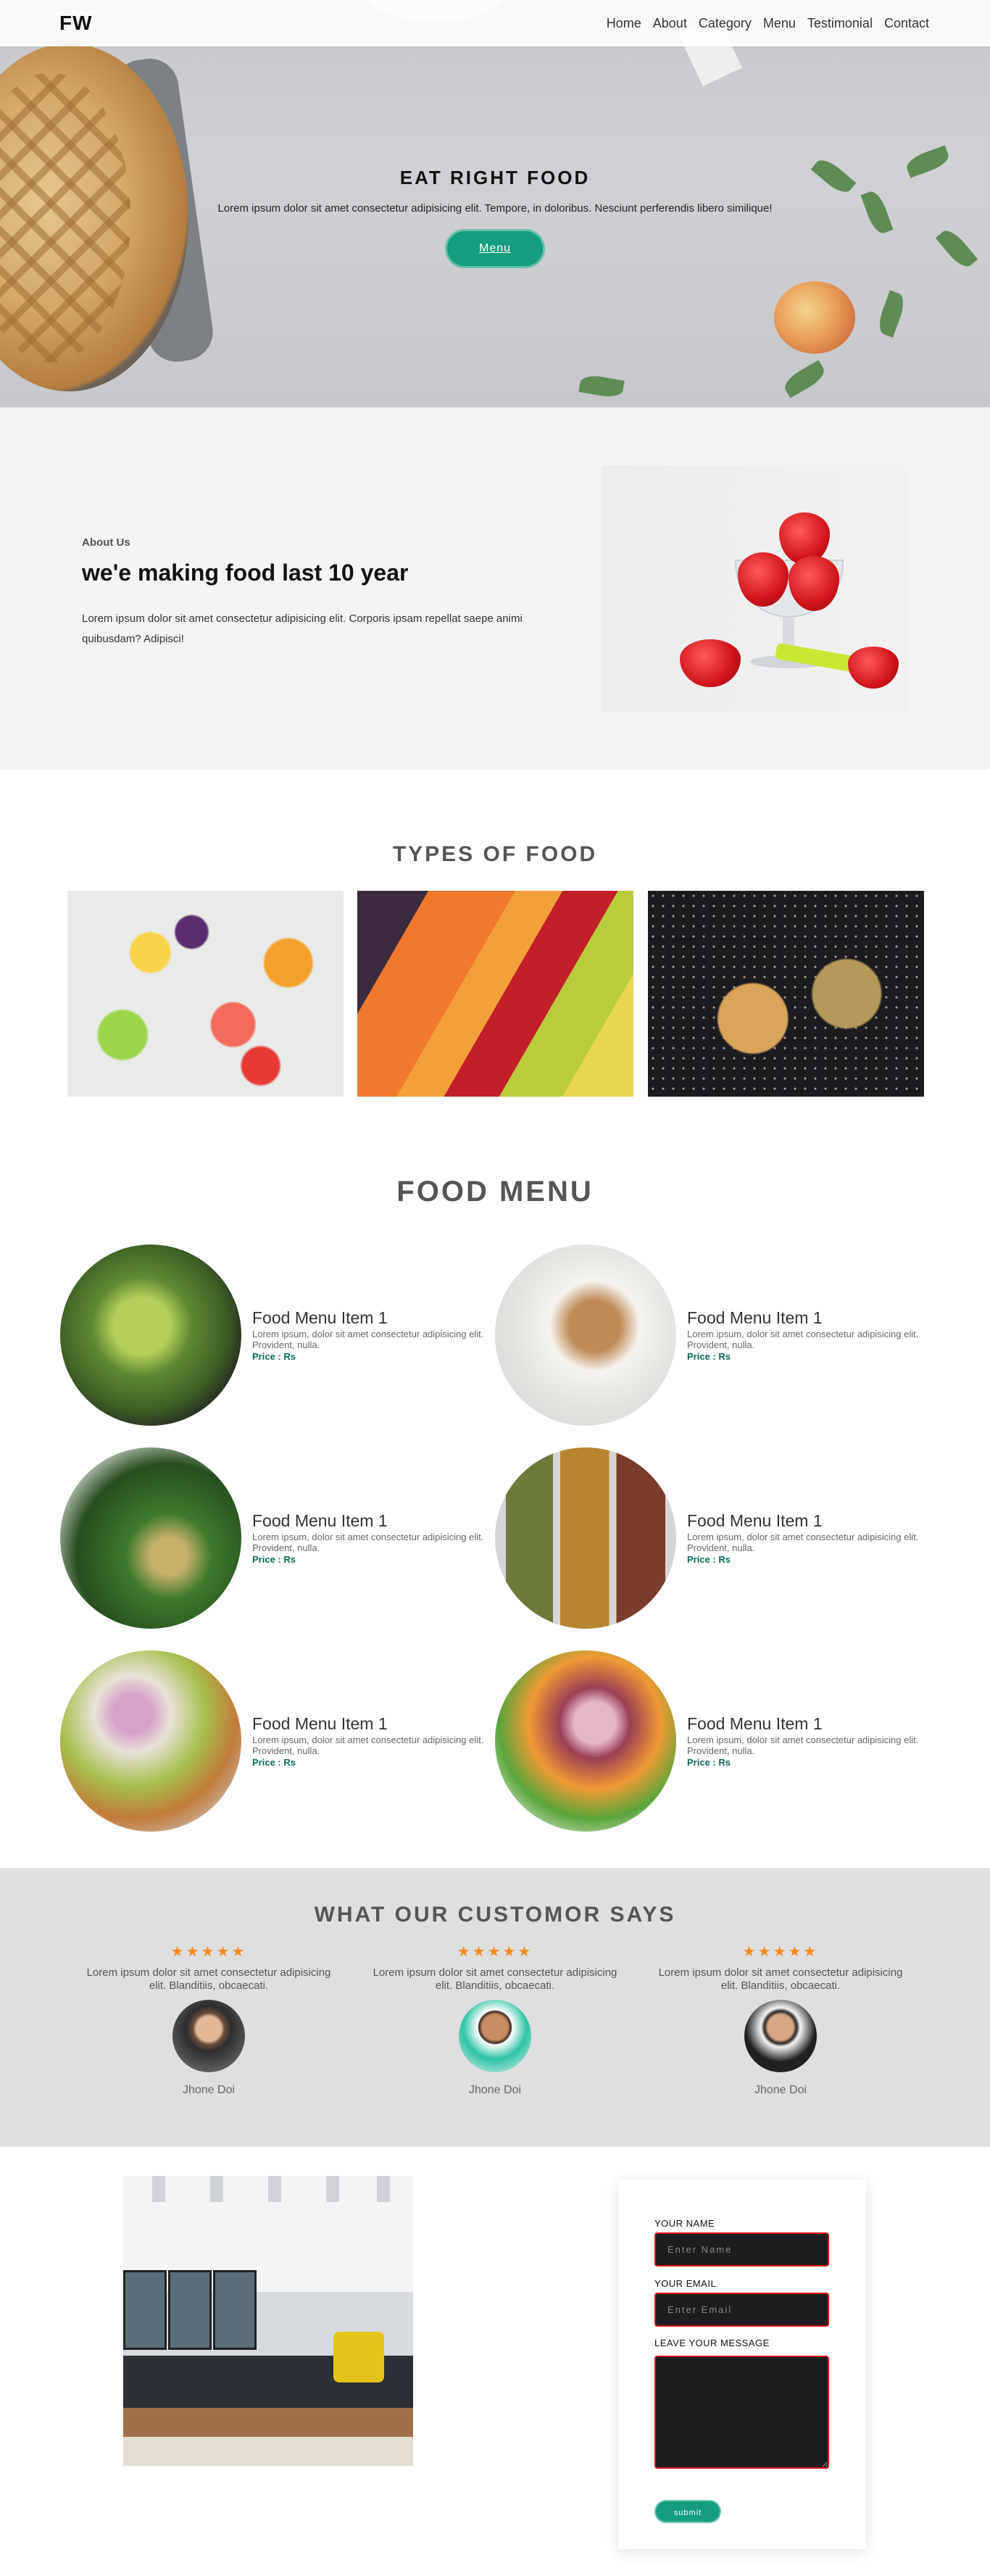 This screenshot has width=990, height=2576. I want to click on email-label: YOUR EMAIL, so click(685, 2283).